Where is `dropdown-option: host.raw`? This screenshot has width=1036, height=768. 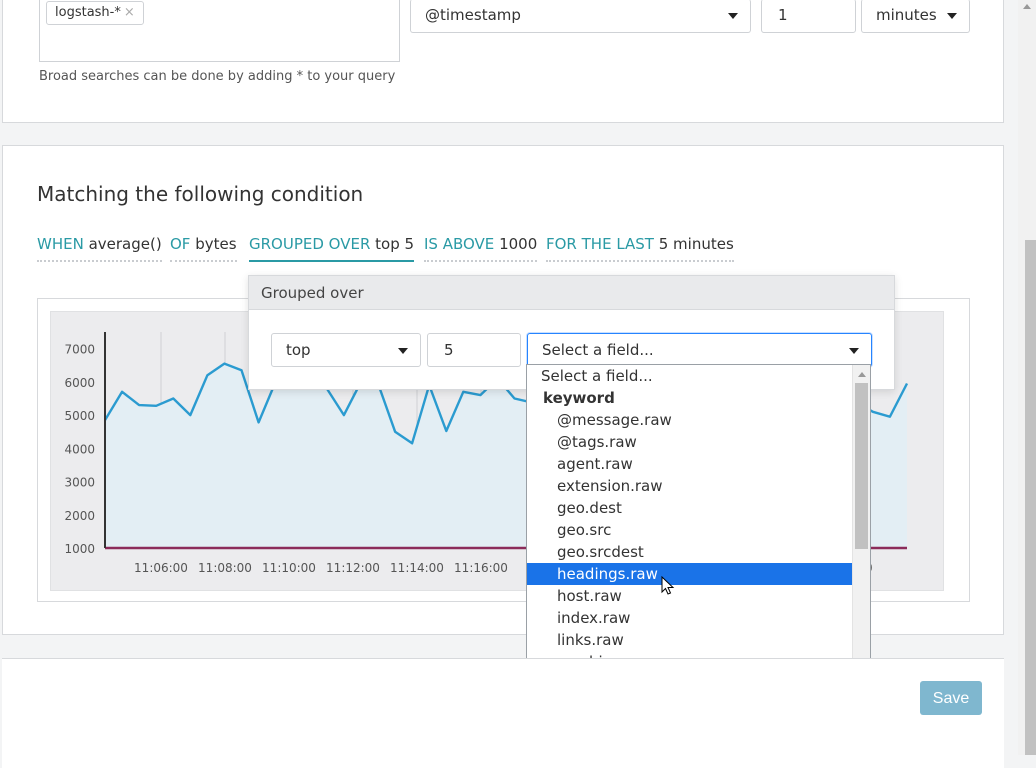 dropdown-option: host.raw is located at coordinates (698, 596).